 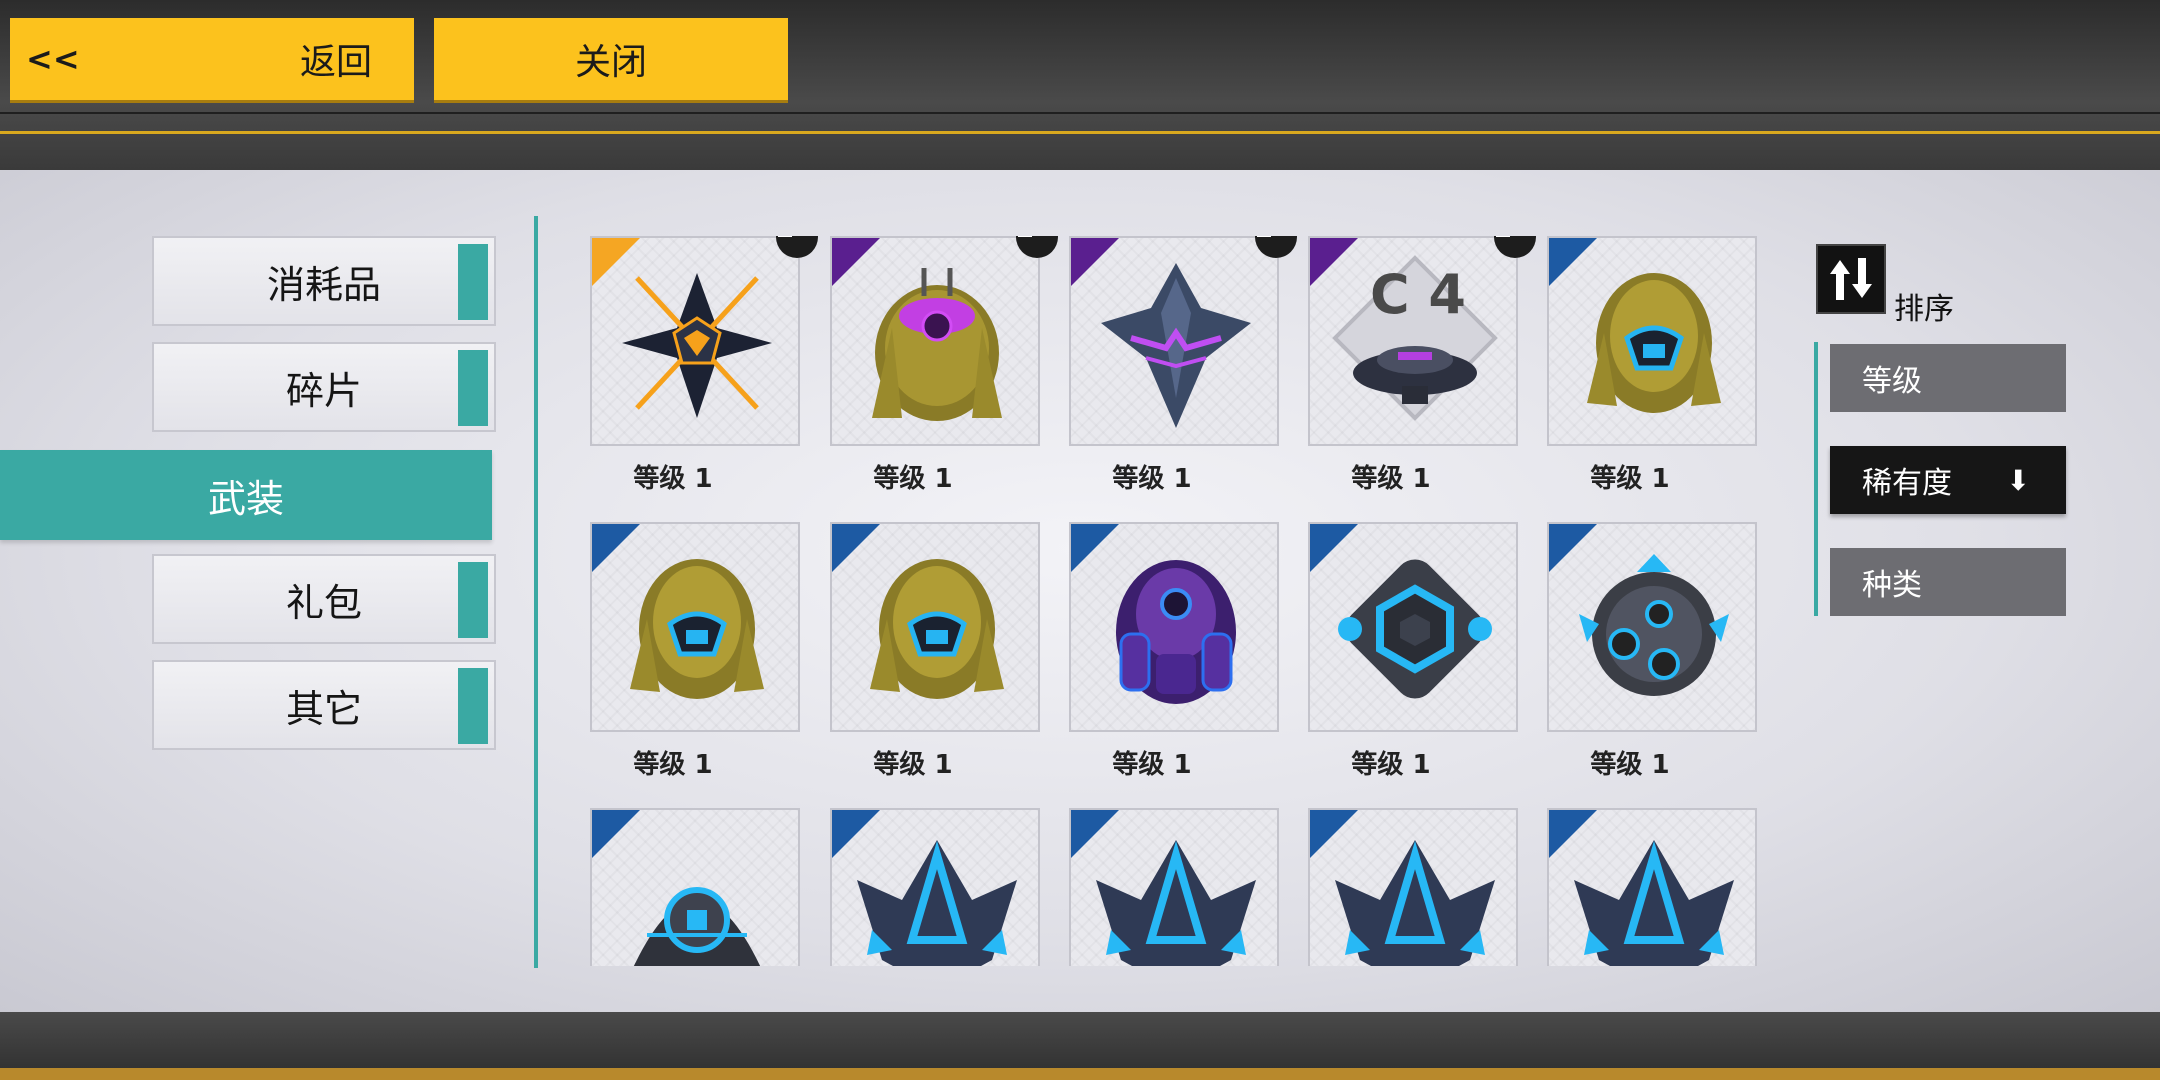 I want to click on category-armaments: 武装, so click(x=246, y=495).